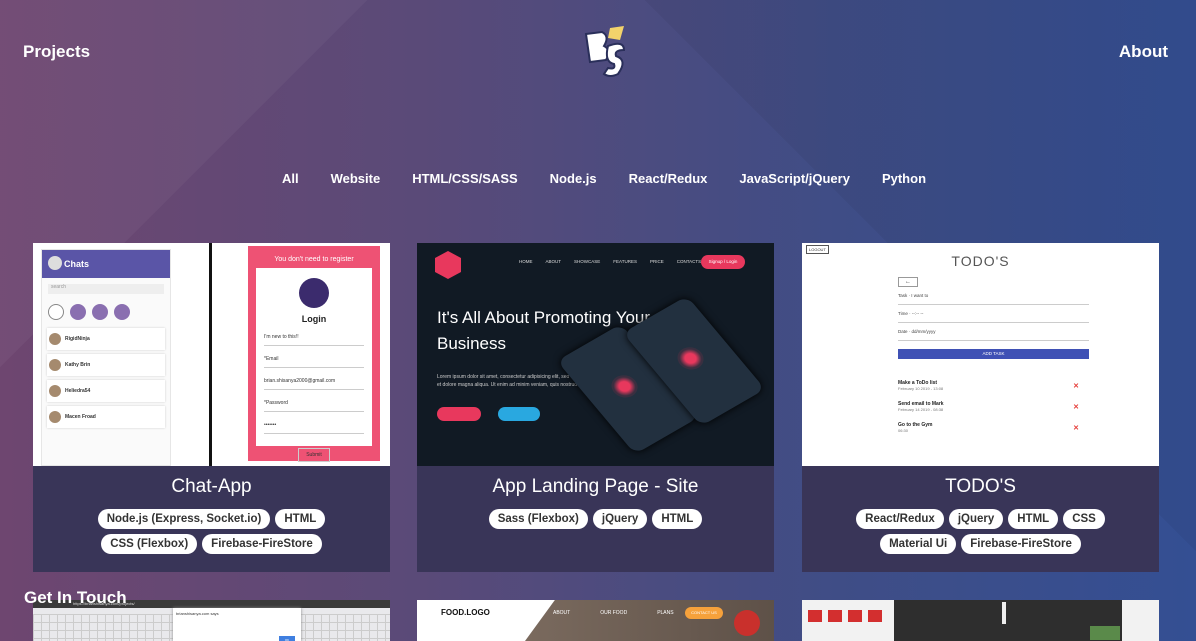  I want to click on project-title: Chat-App, so click(211, 487).